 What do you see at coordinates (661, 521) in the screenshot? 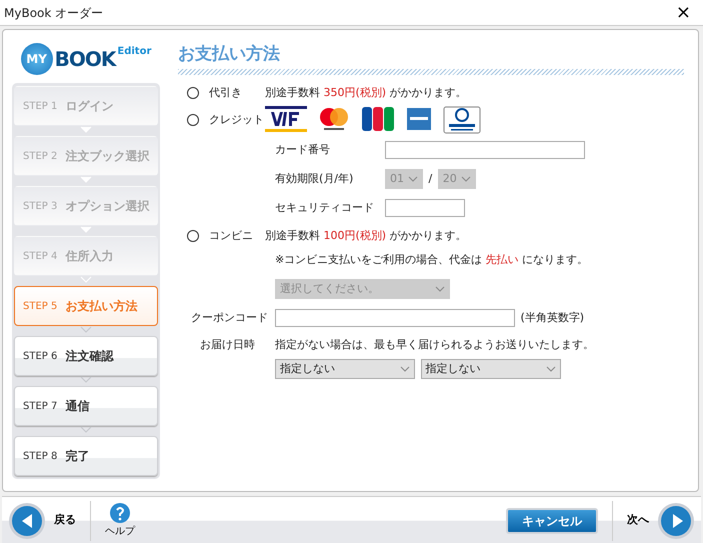
I see `next-button: 次へ` at bounding box center [661, 521].